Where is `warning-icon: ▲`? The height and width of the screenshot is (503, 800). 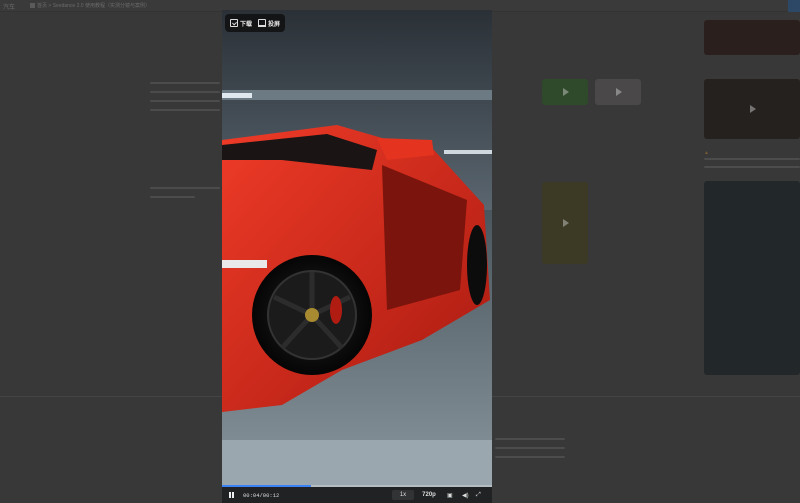 warning-icon: ▲ is located at coordinates (706, 153).